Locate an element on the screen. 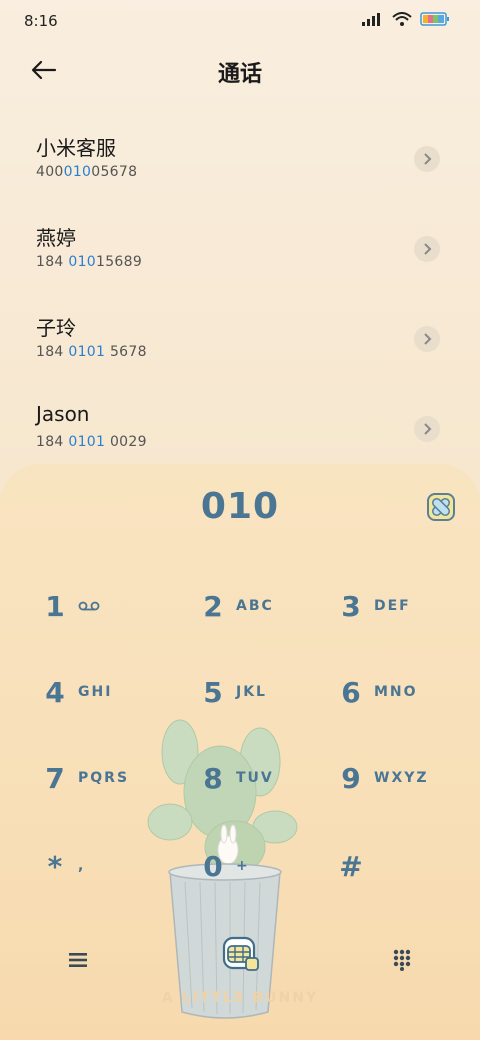 This screenshot has width=480, height=1040. contact-item: 燕婷 184 01015689 is located at coordinates (240, 253).